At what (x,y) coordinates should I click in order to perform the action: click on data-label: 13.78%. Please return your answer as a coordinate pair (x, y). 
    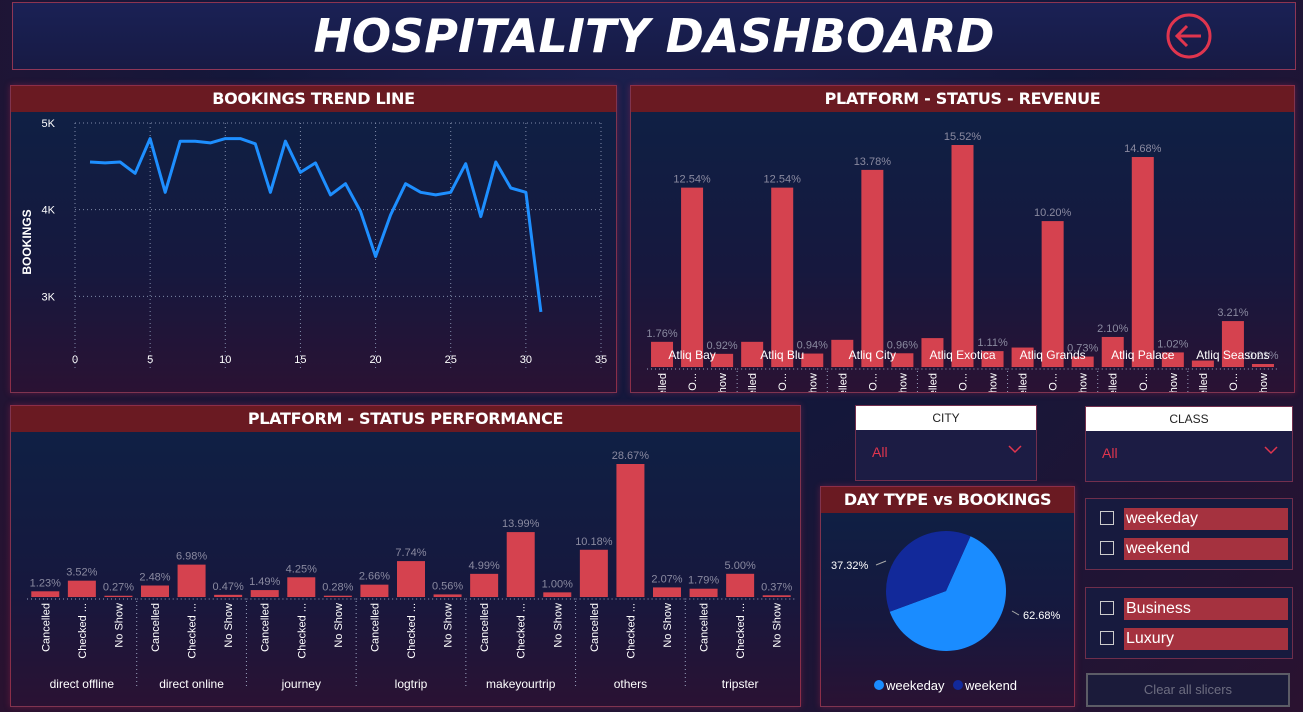
    Looking at the image, I should click on (873, 162).